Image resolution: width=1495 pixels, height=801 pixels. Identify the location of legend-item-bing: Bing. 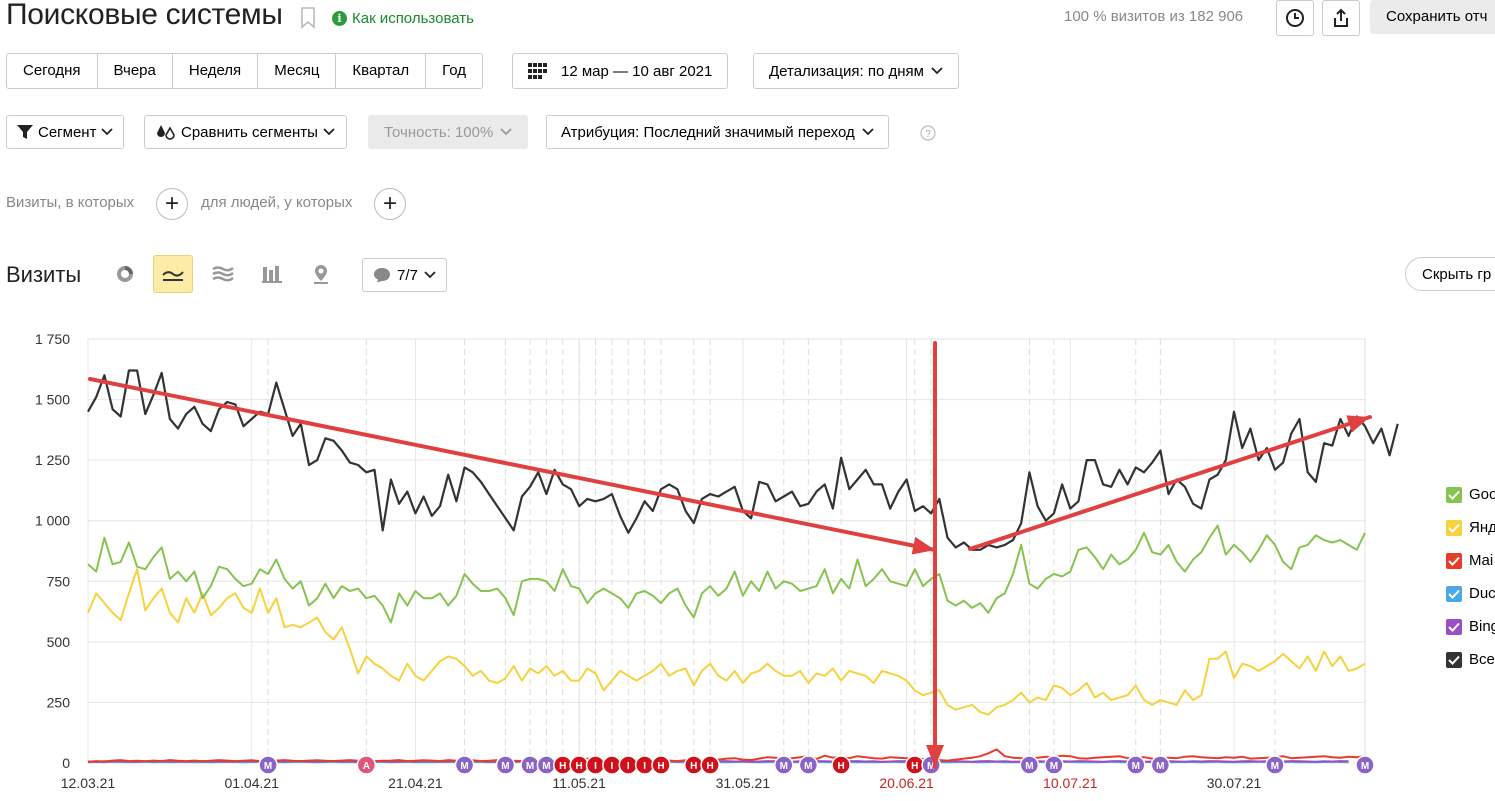
(1470, 626).